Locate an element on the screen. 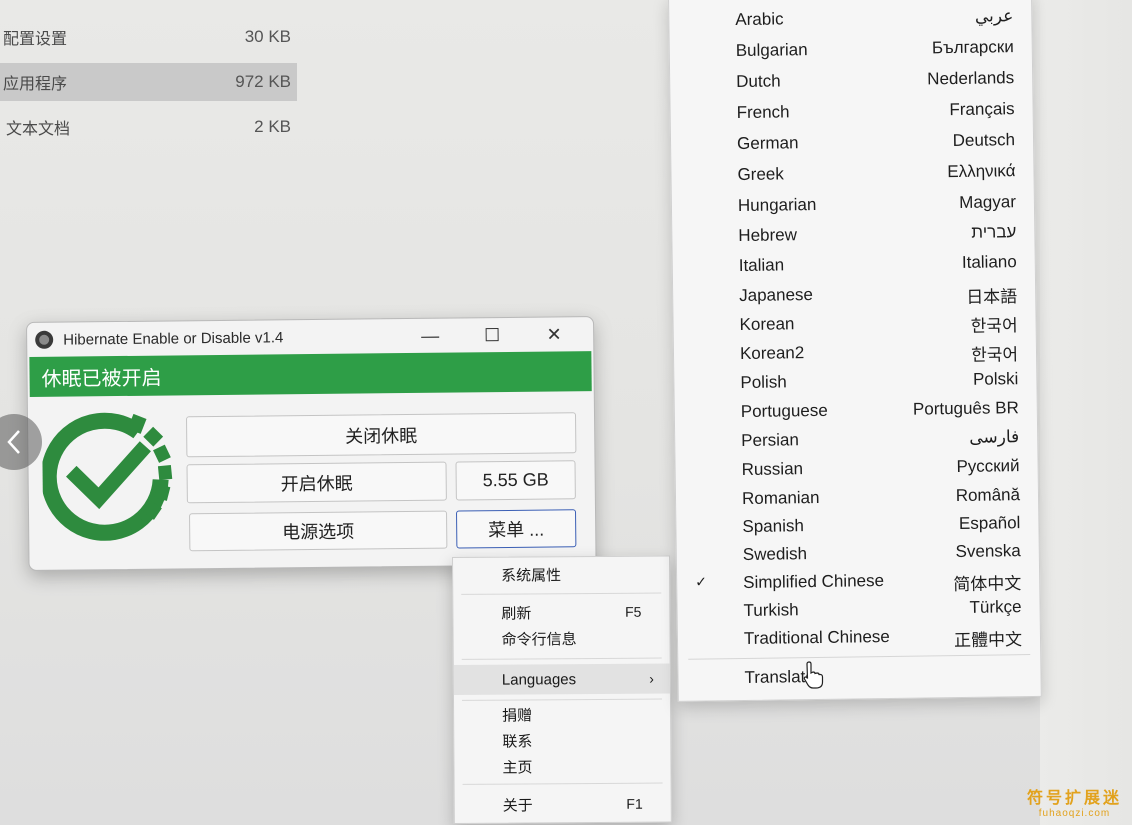 The width and height of the screenshot is (1132, 825). disable-hibernate-button: 关闭休眠 is located at coordinates (381, 435).